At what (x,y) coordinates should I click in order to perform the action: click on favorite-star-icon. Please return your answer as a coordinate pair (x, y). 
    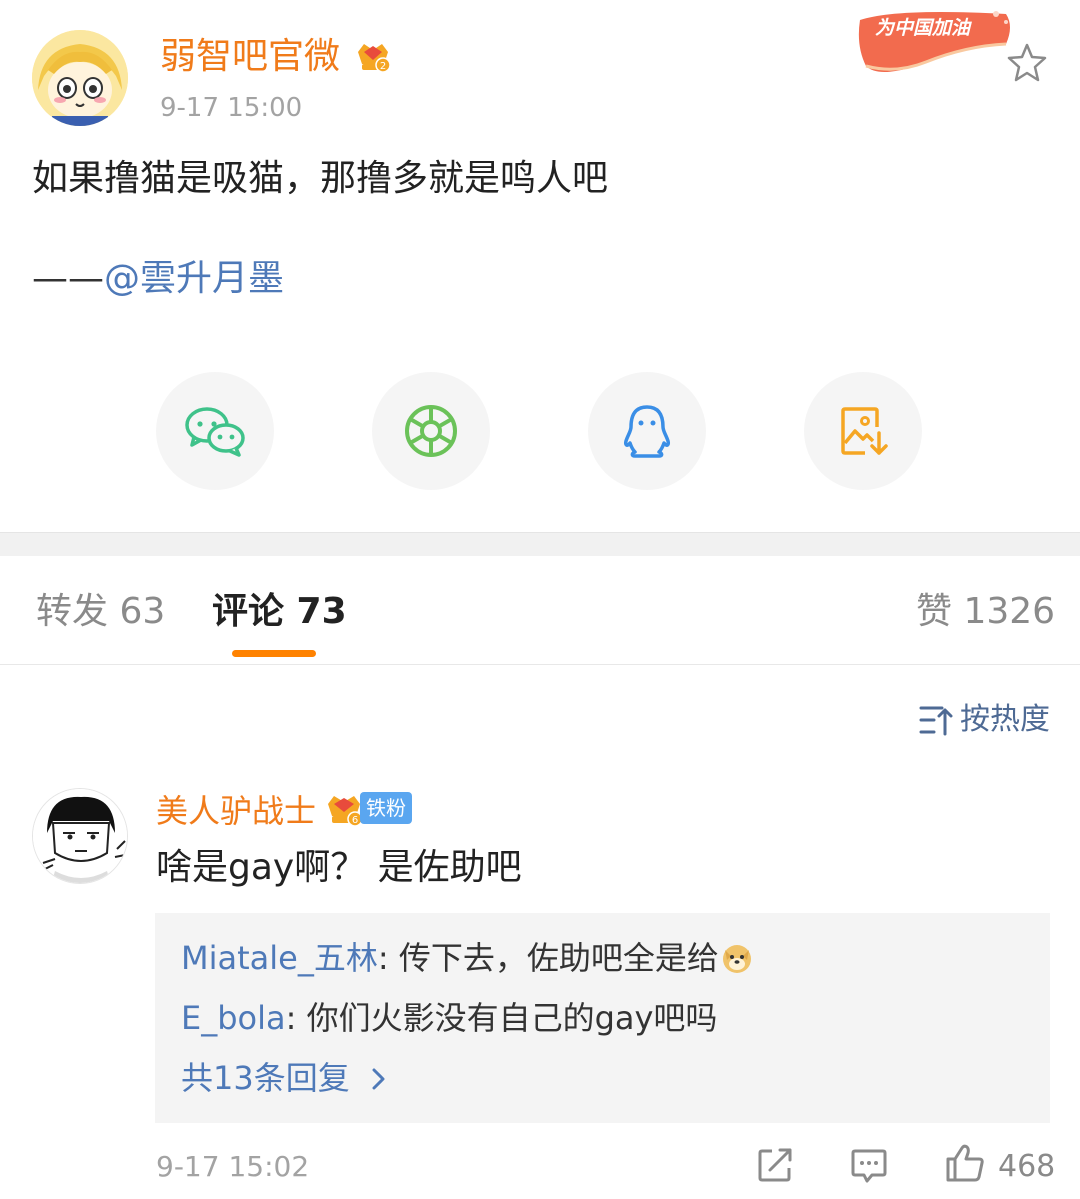
    Looking at the image, I should click on (1027, 62).